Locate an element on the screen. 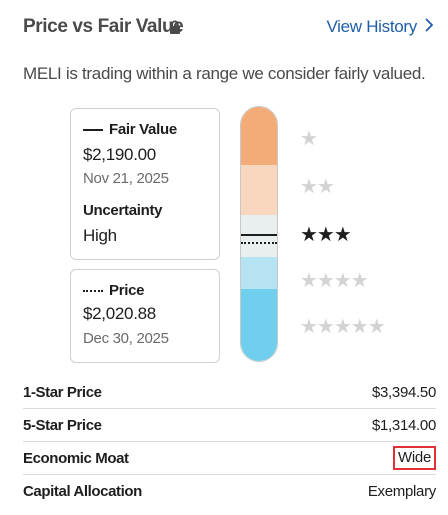 Image resolution: width=448 pixels, height=515 pixels. economic-moat-value: Wide is located at coordinates (414, 458).